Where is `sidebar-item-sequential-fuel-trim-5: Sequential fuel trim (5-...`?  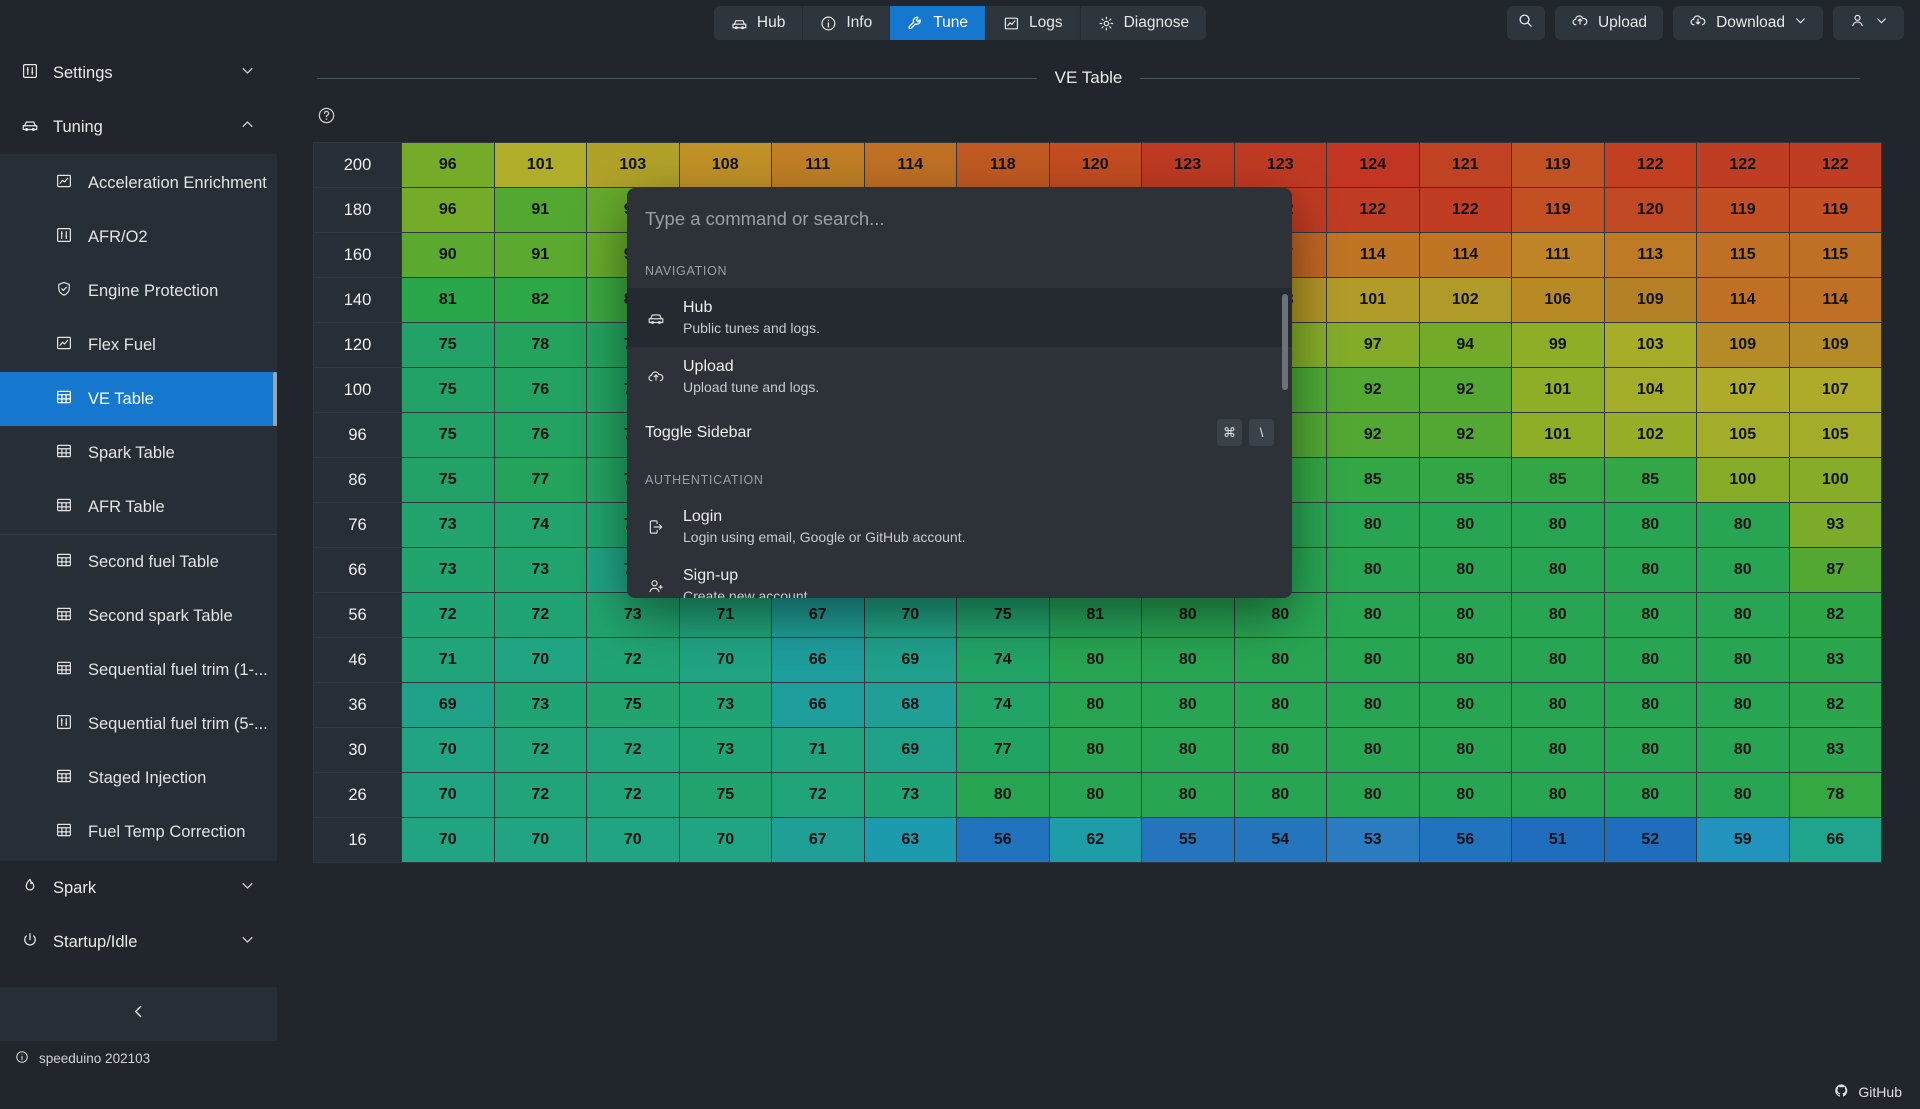
sidebar-item-sequential-fuel-trim-5: Sequential fuel trim (5-... is located at coordinates (138, 724).